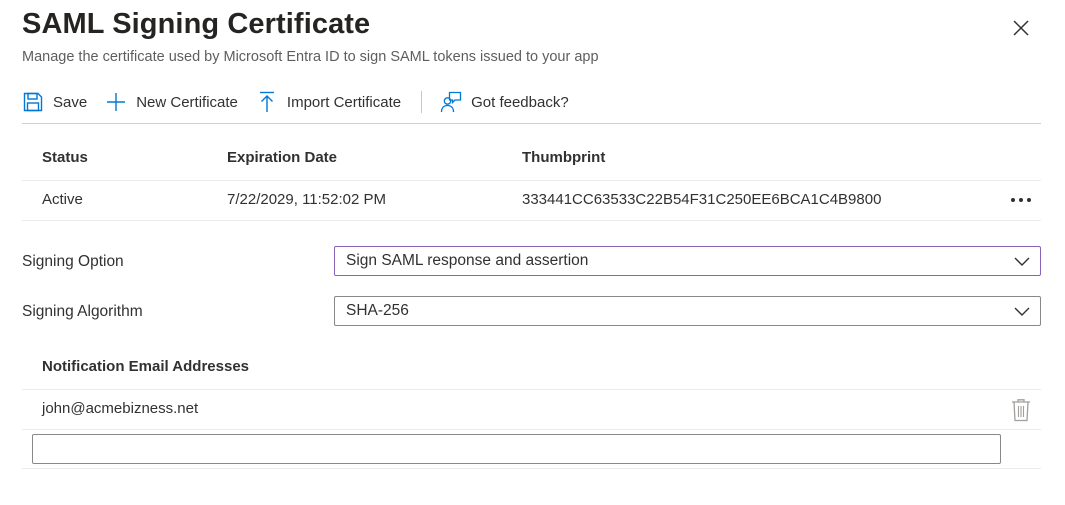  Describe the element at coordinates (377, 310) in the screenshot. I see `signing-algorithm-value: SHA-256` at that location.